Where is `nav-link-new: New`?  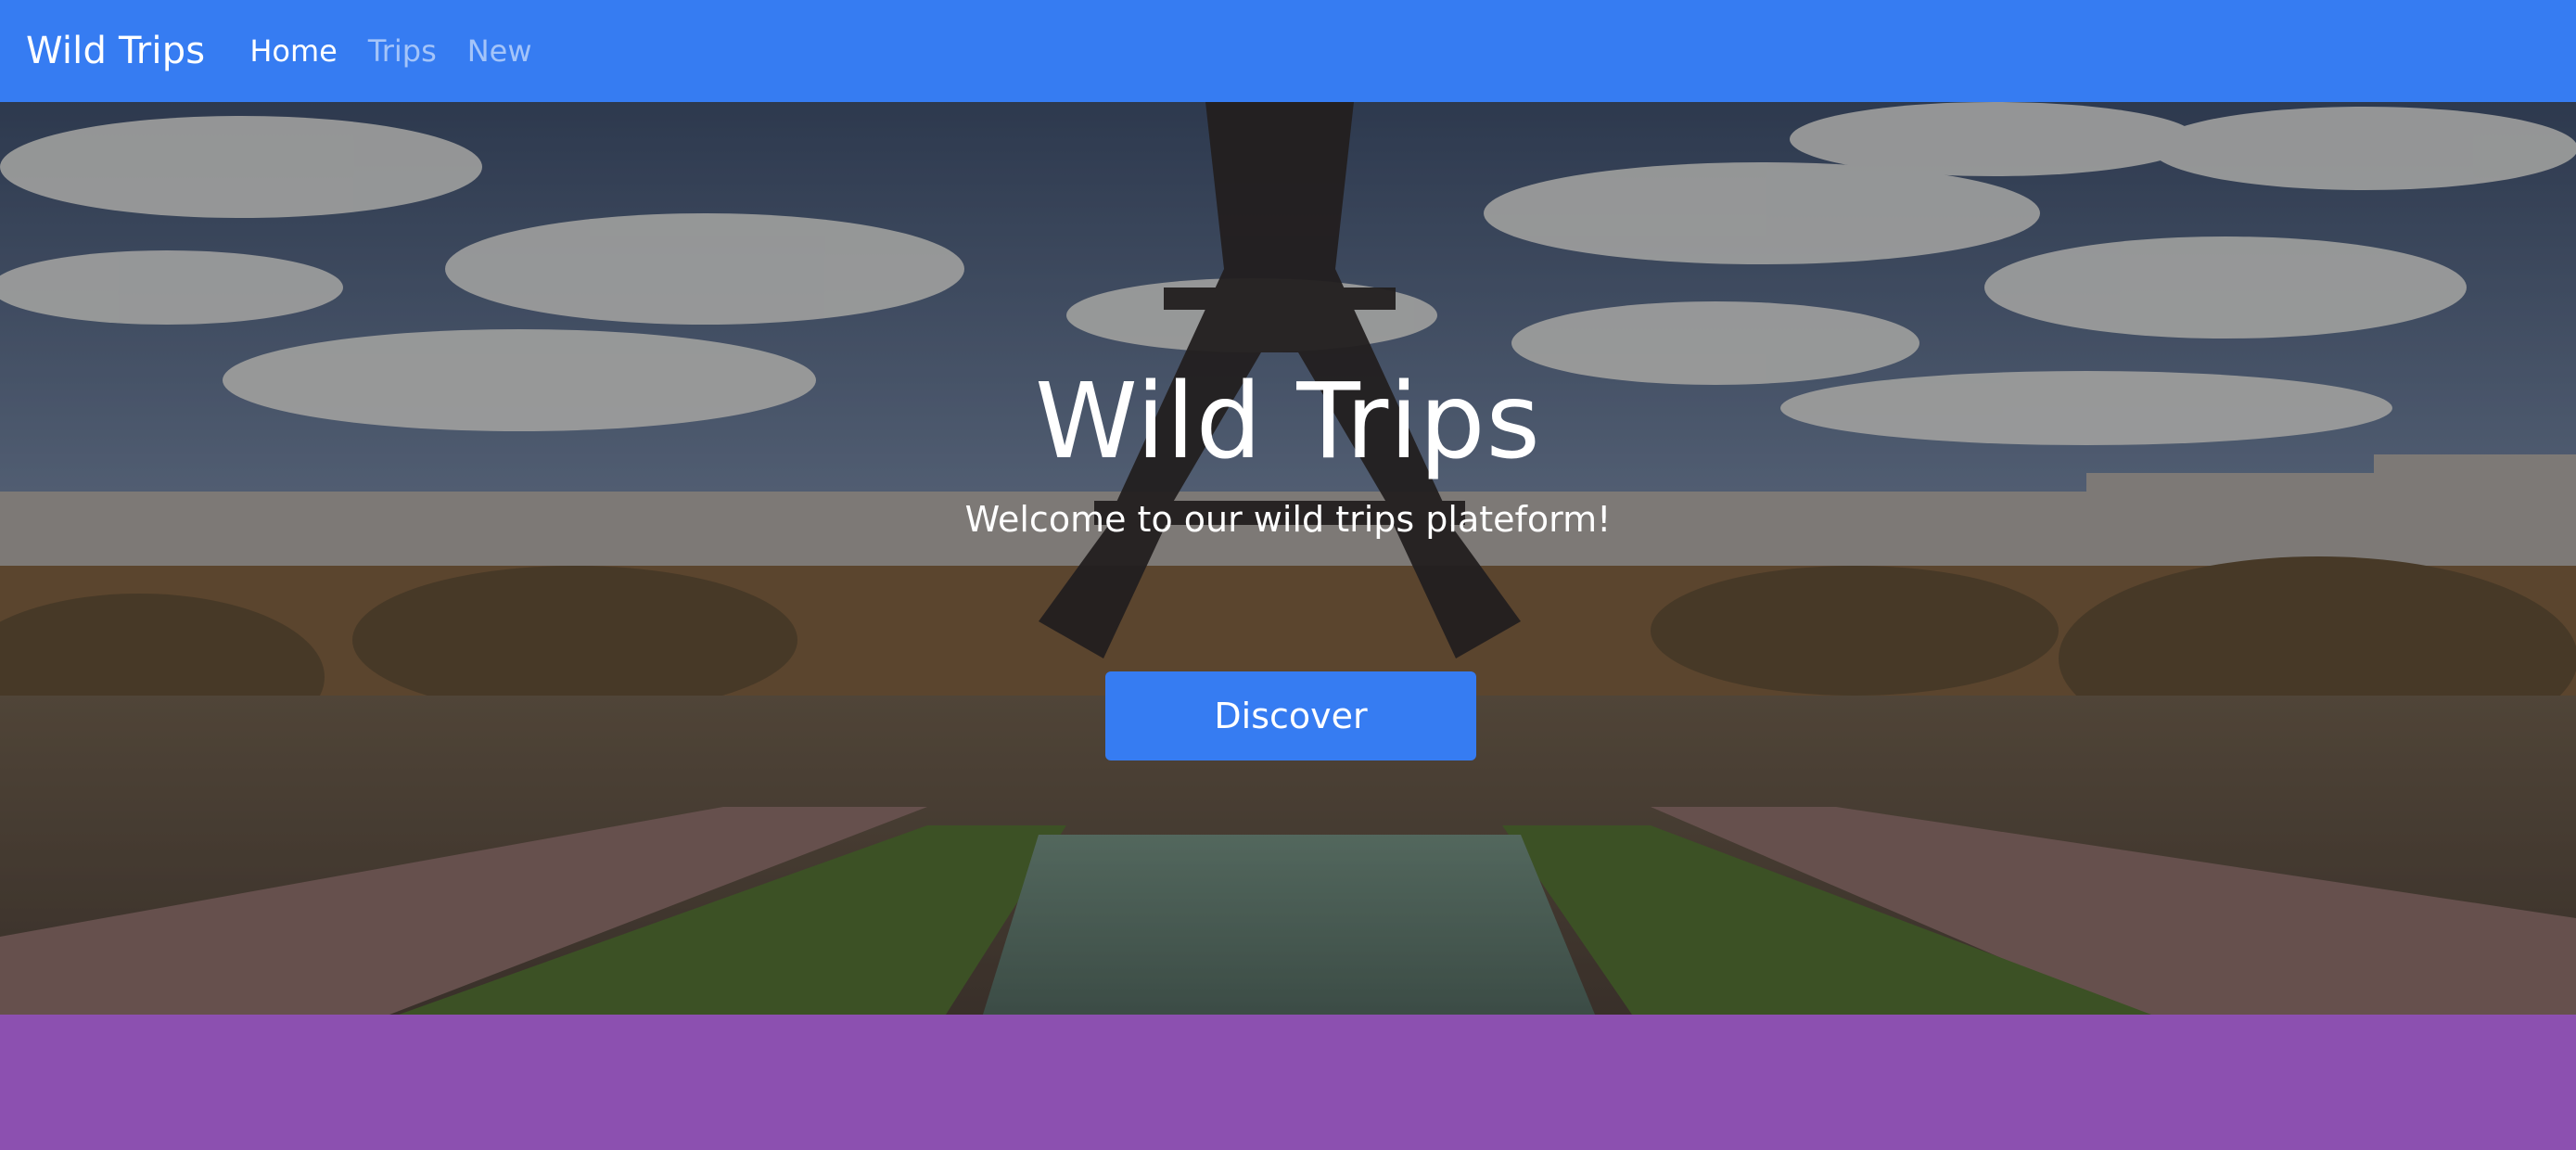 nav-link-new: New is located at coordinates (499, 51).